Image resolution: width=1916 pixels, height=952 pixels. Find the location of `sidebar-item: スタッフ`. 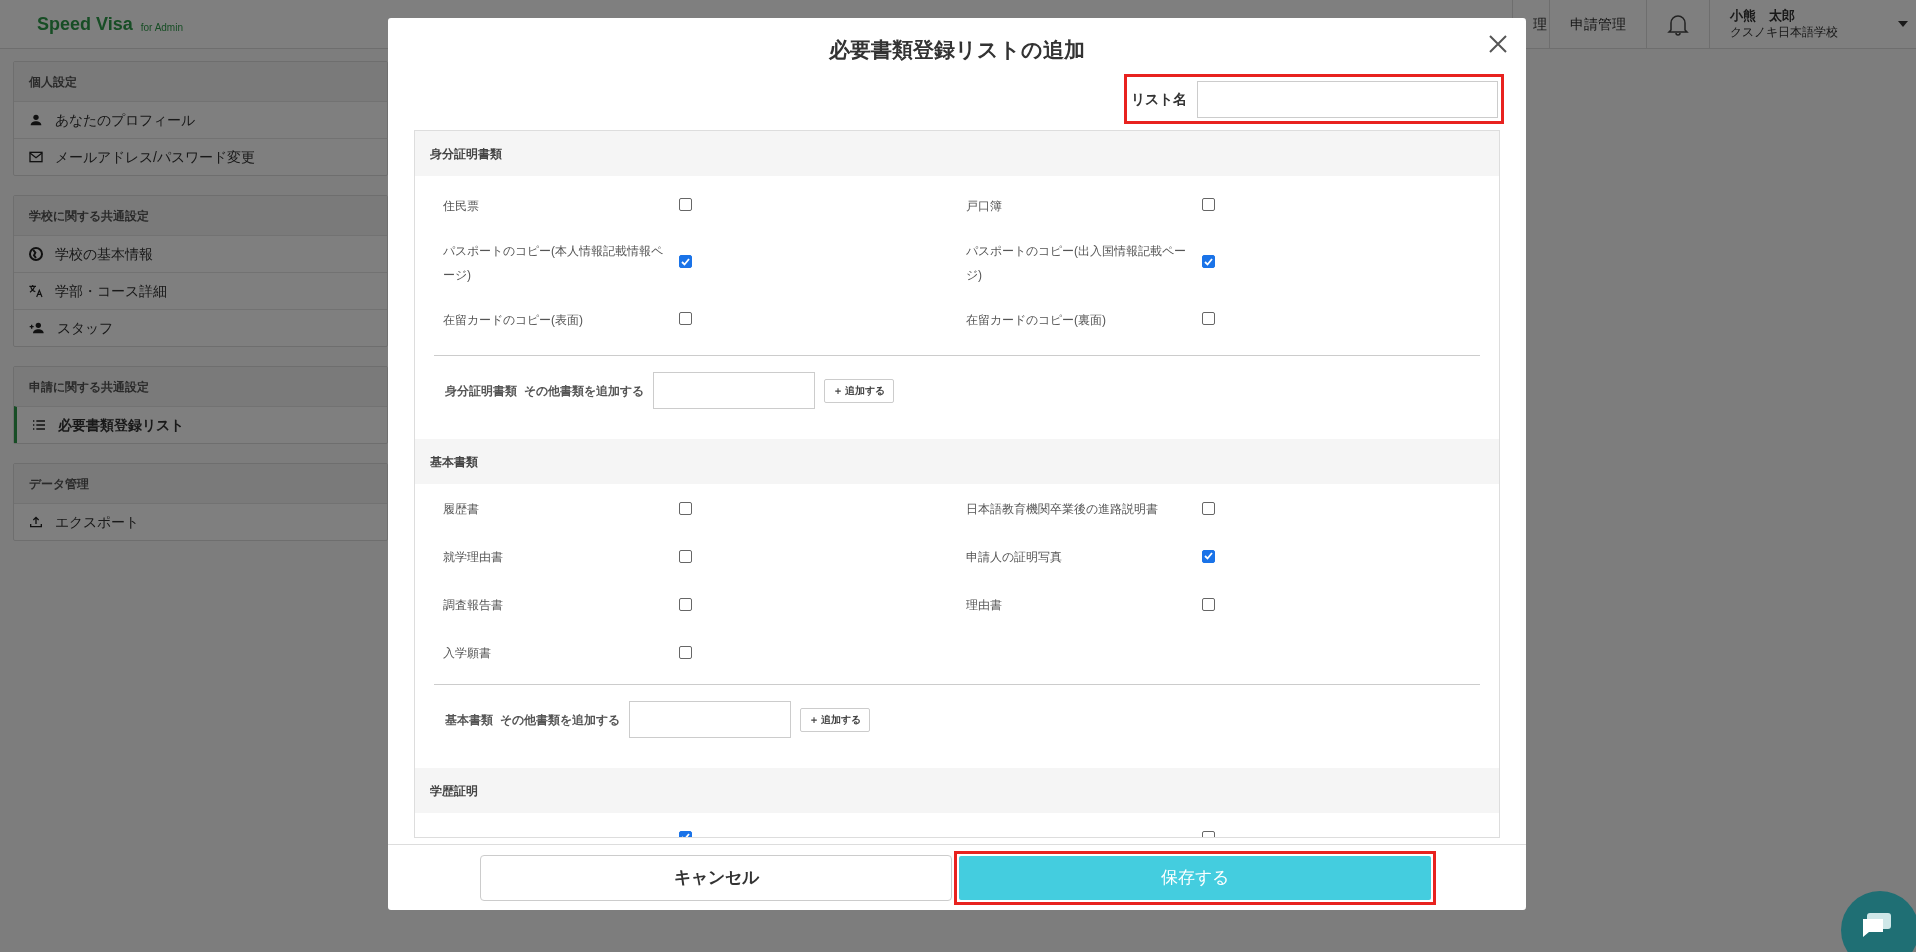

sidebar-item: スタッフ is located at coordinates (200, 327).